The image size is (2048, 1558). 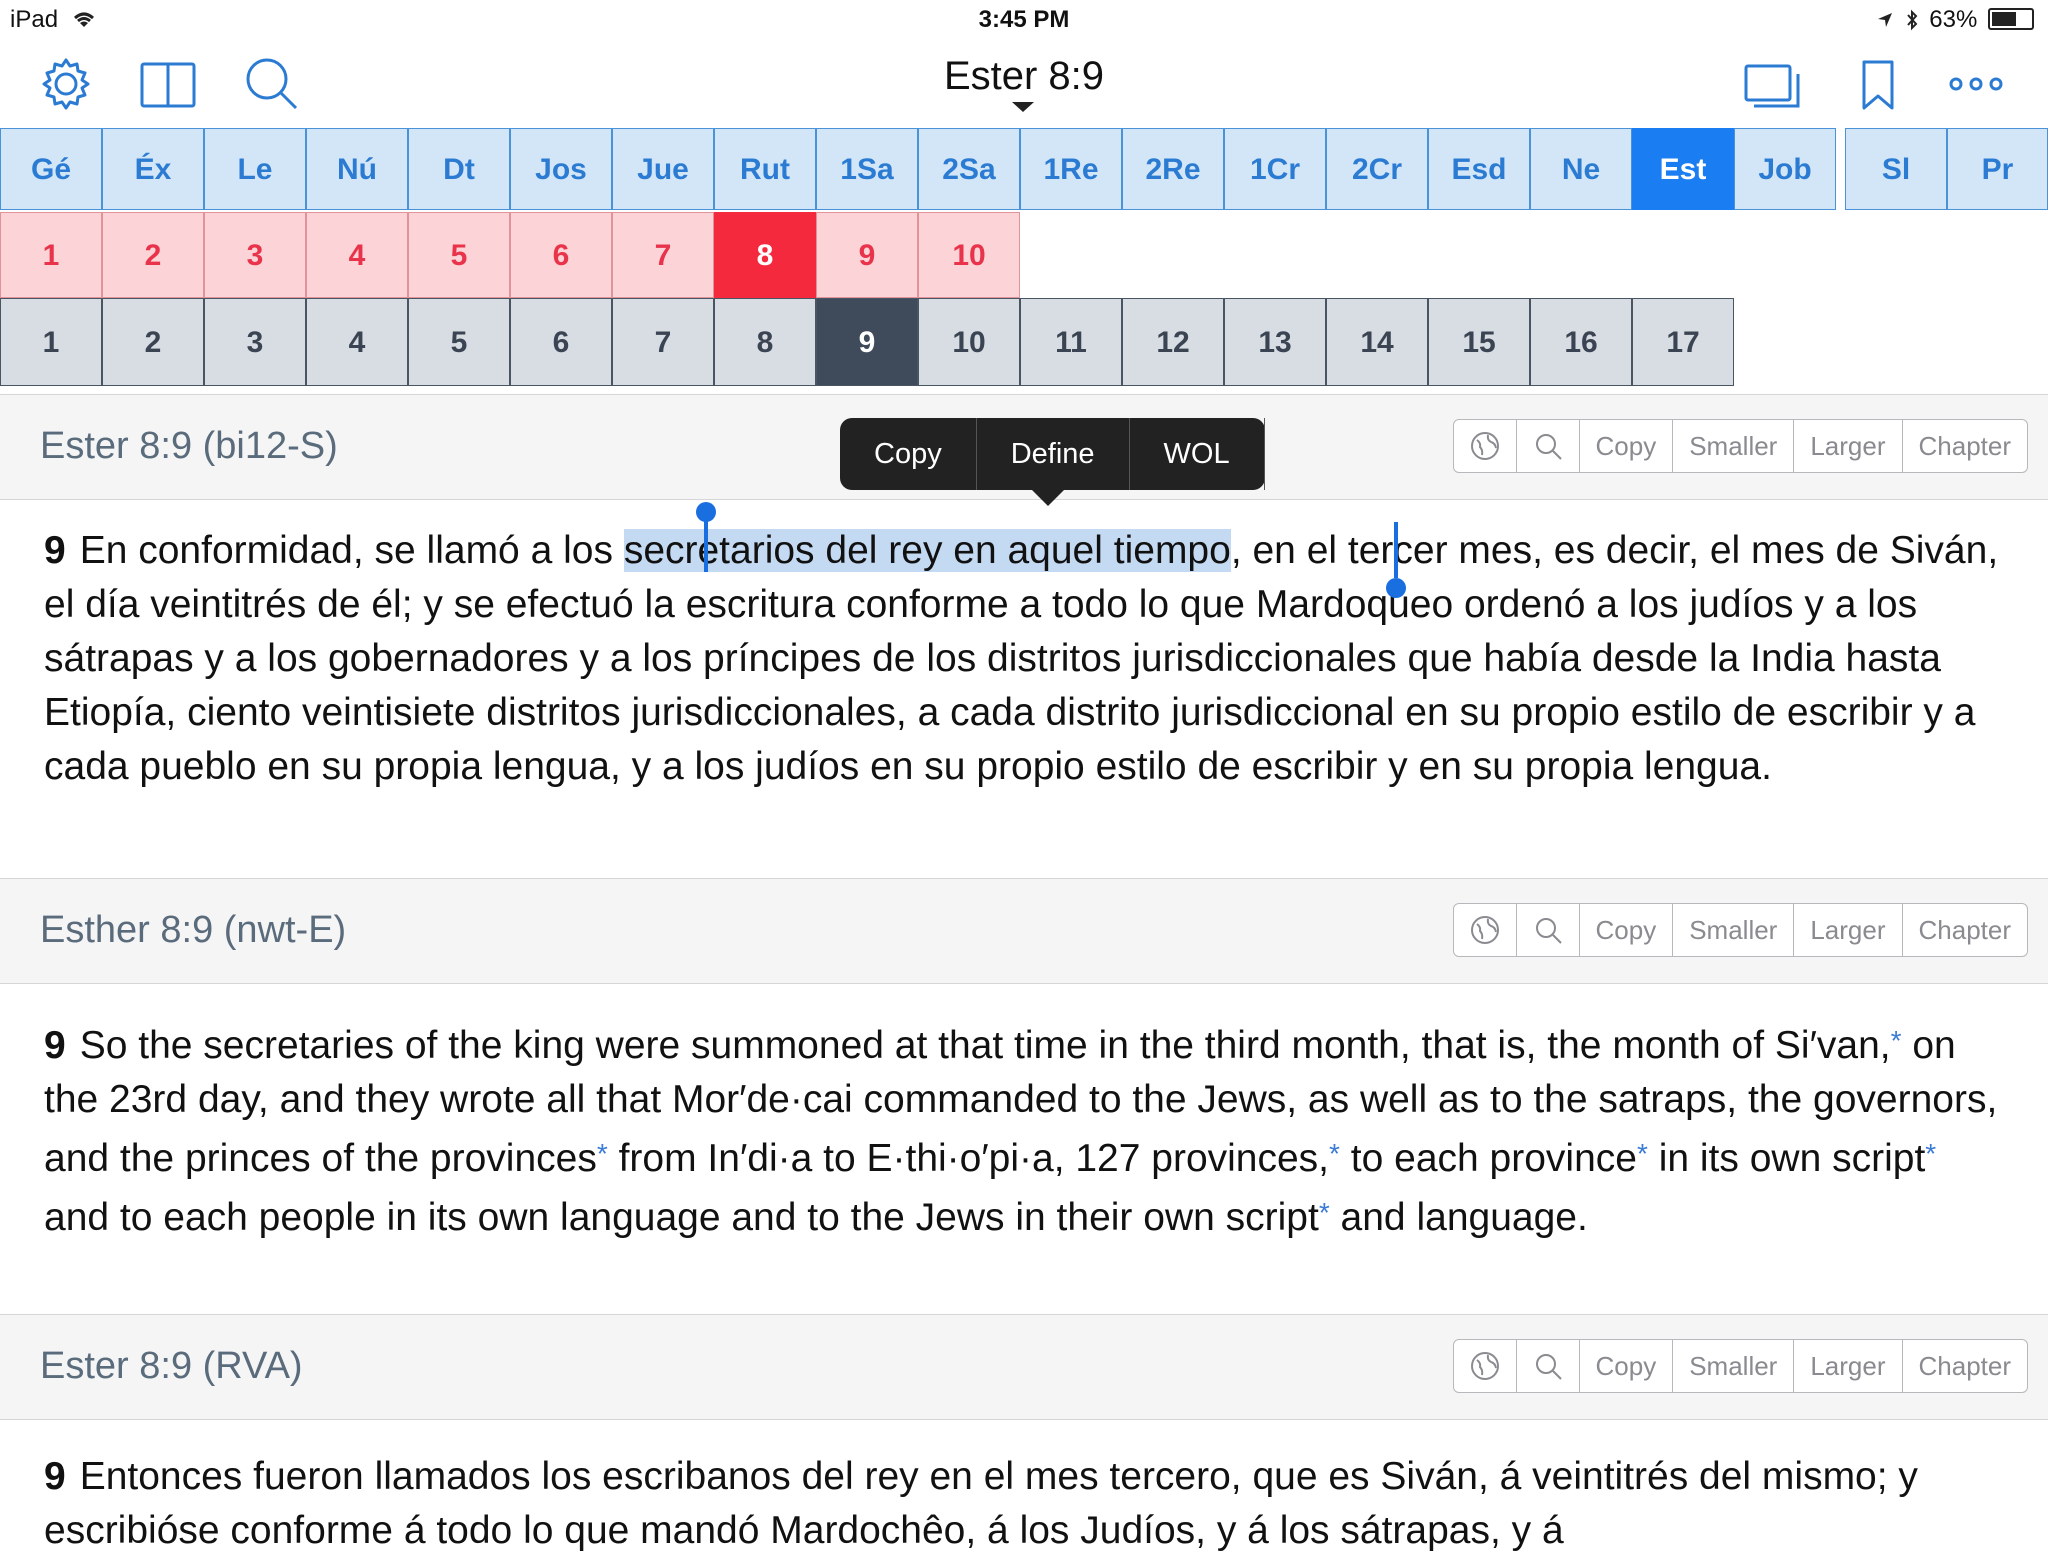 What do you see at coordinates (357, 342) in the screenshot?
I see `verse-tab: 4` at bounding box center [357, 342].